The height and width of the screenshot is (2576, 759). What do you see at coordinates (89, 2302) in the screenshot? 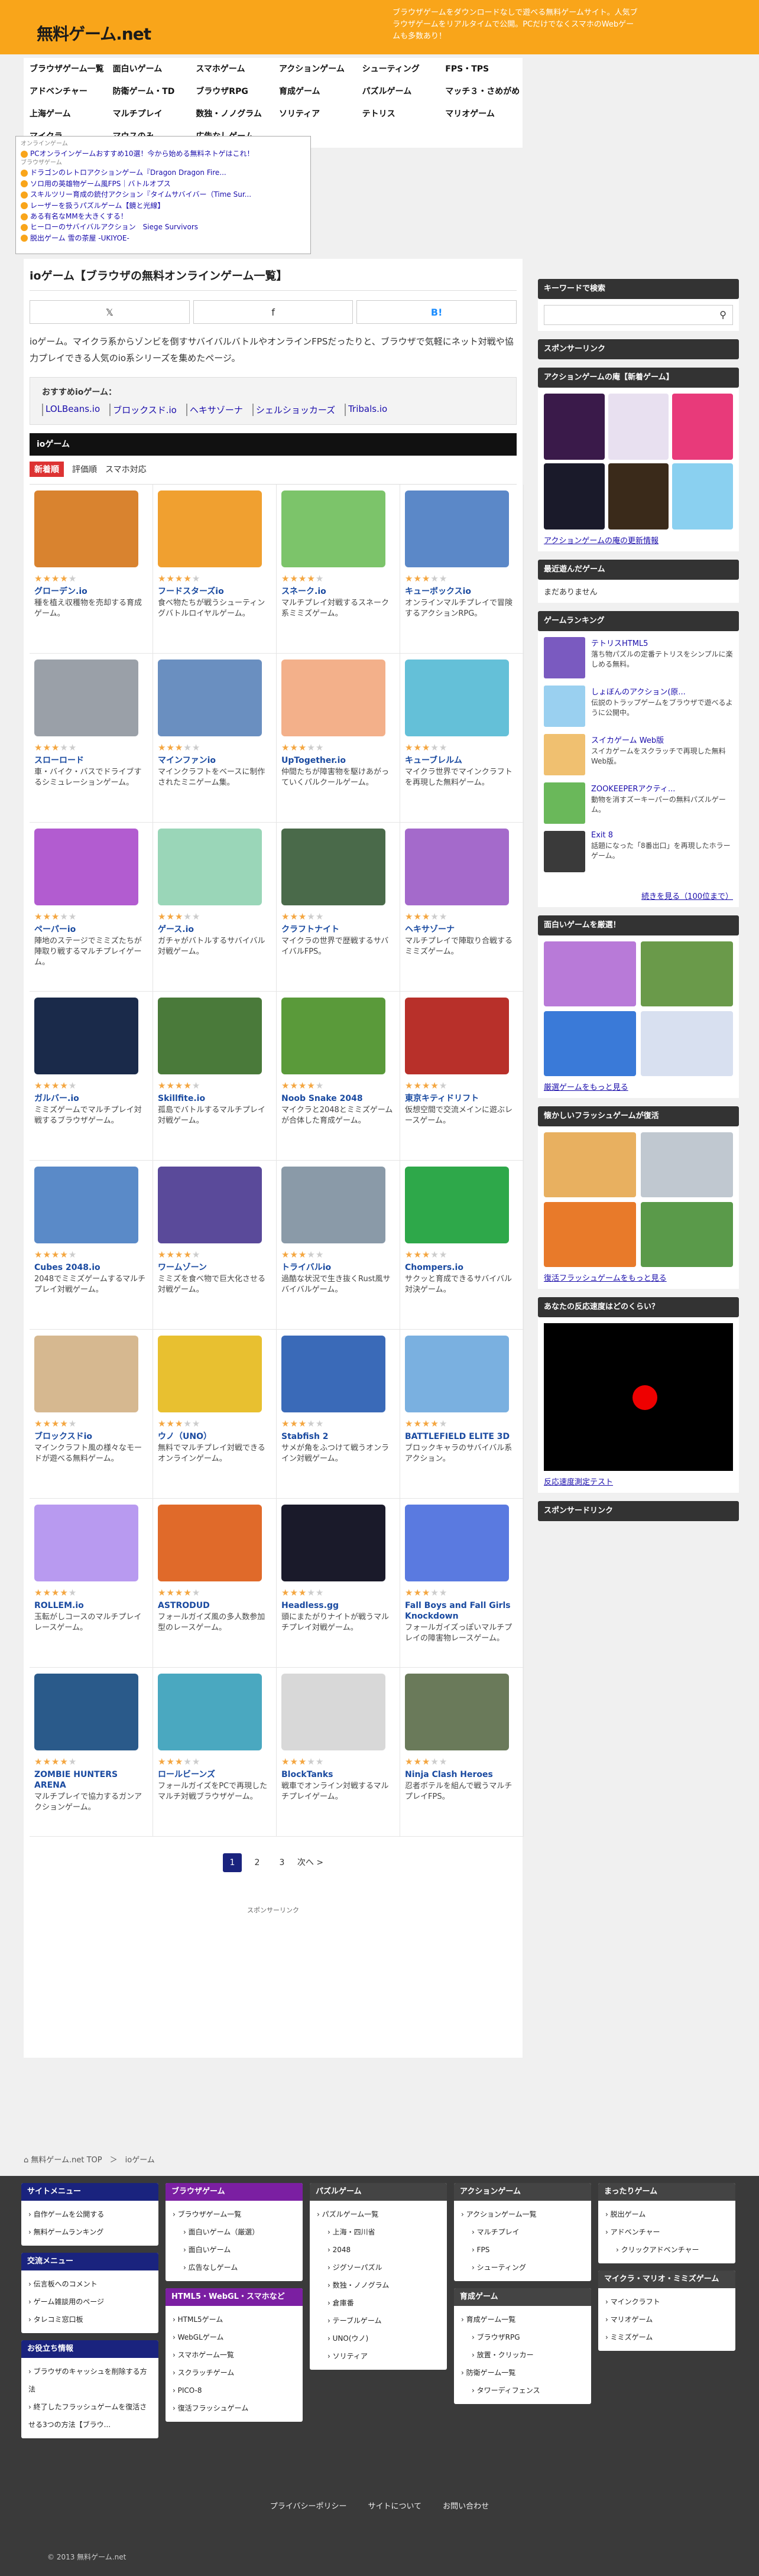
I see `footer-link: › ゲーム雑談用のページ` at bounding box center [89, 2302].